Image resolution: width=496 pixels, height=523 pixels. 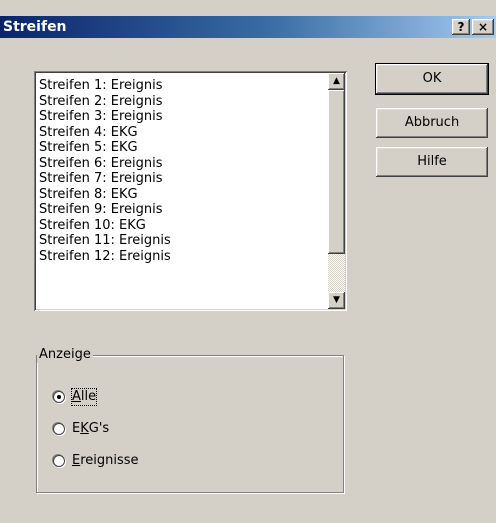 I want to click on scrollbar-thumb, so click(x=336, y=172).